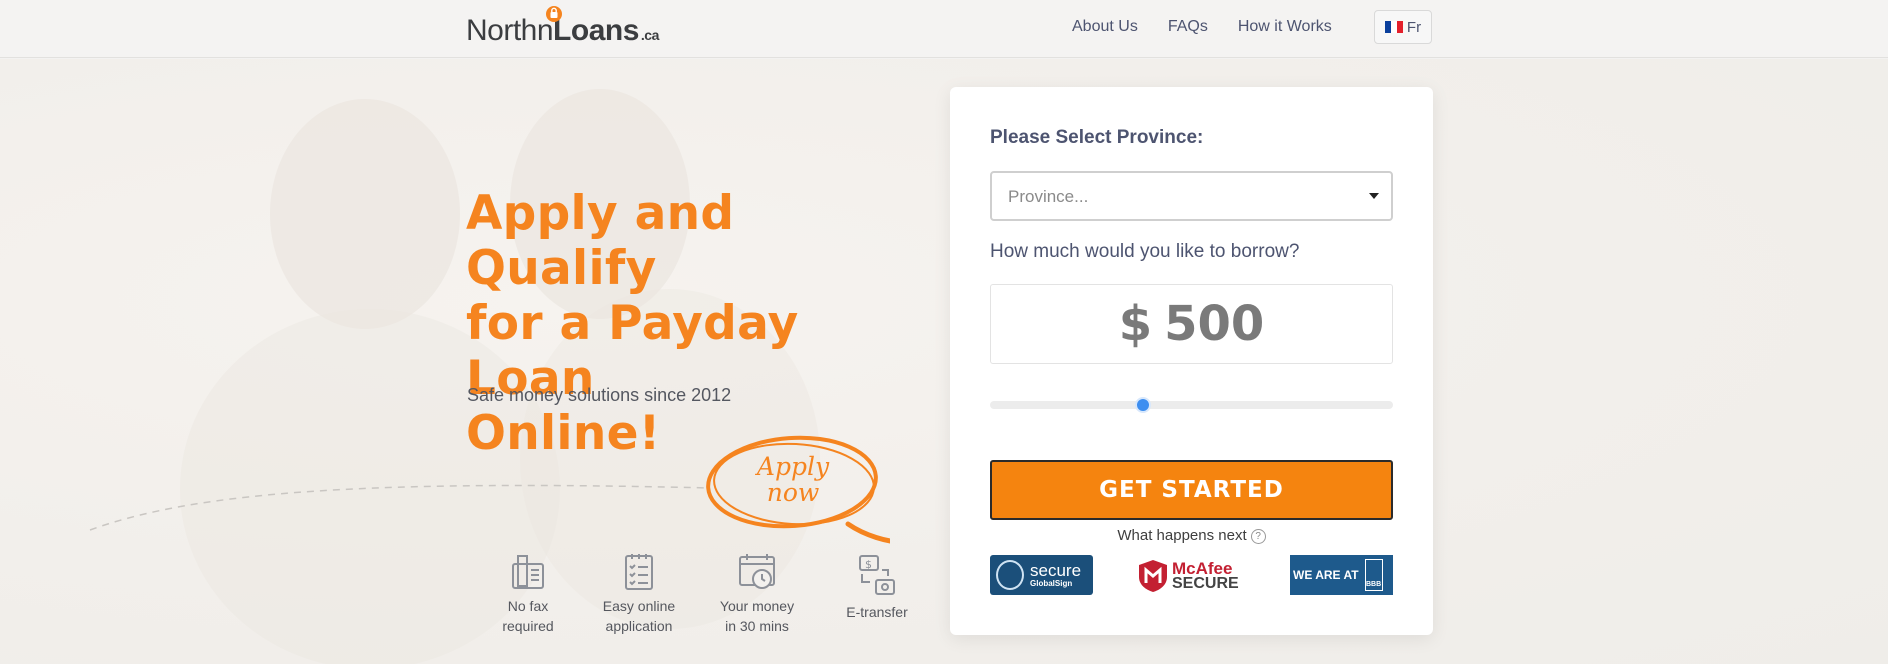  Describe the element at coordinates (1191, 405) in the screenshot. I see `loan-amount-slider` at that location.